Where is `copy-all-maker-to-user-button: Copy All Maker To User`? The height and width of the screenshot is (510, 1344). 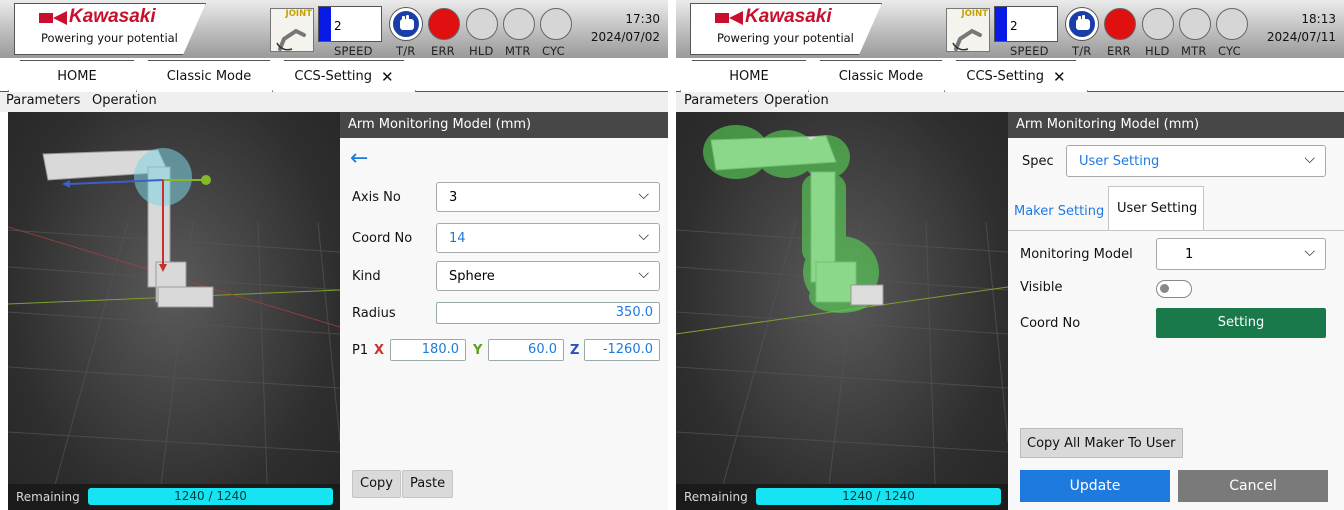
copy-all-maker-to-user-button: Copy All Maker To User is located at coordinates (1101, 443).